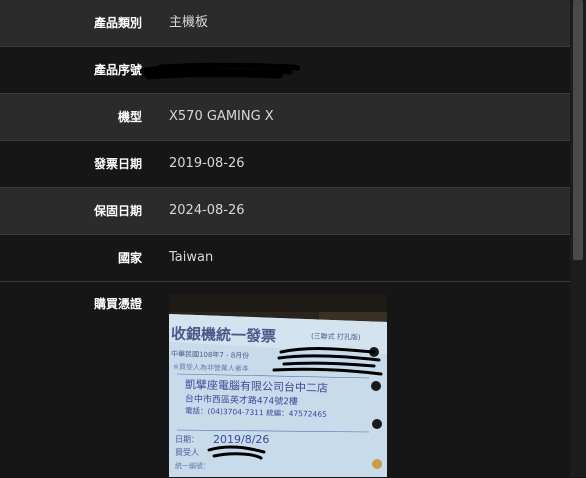 This screenshot has height=478, width=586. What do you see at coordinates (117, 164) in the screenshot?
I see `invoice-date-label: 發票日期` at bounding box center [117, 164].